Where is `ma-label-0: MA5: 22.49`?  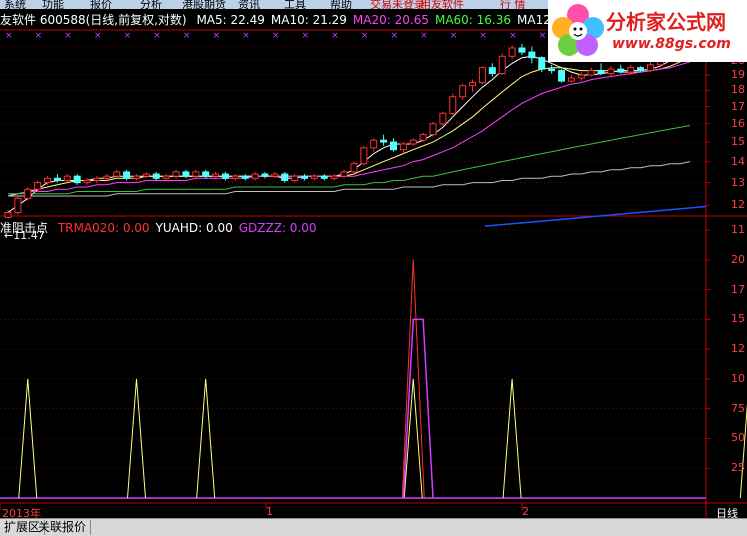
ma-label-0: MA5: 22.49 is located at coordinates (230, 20).